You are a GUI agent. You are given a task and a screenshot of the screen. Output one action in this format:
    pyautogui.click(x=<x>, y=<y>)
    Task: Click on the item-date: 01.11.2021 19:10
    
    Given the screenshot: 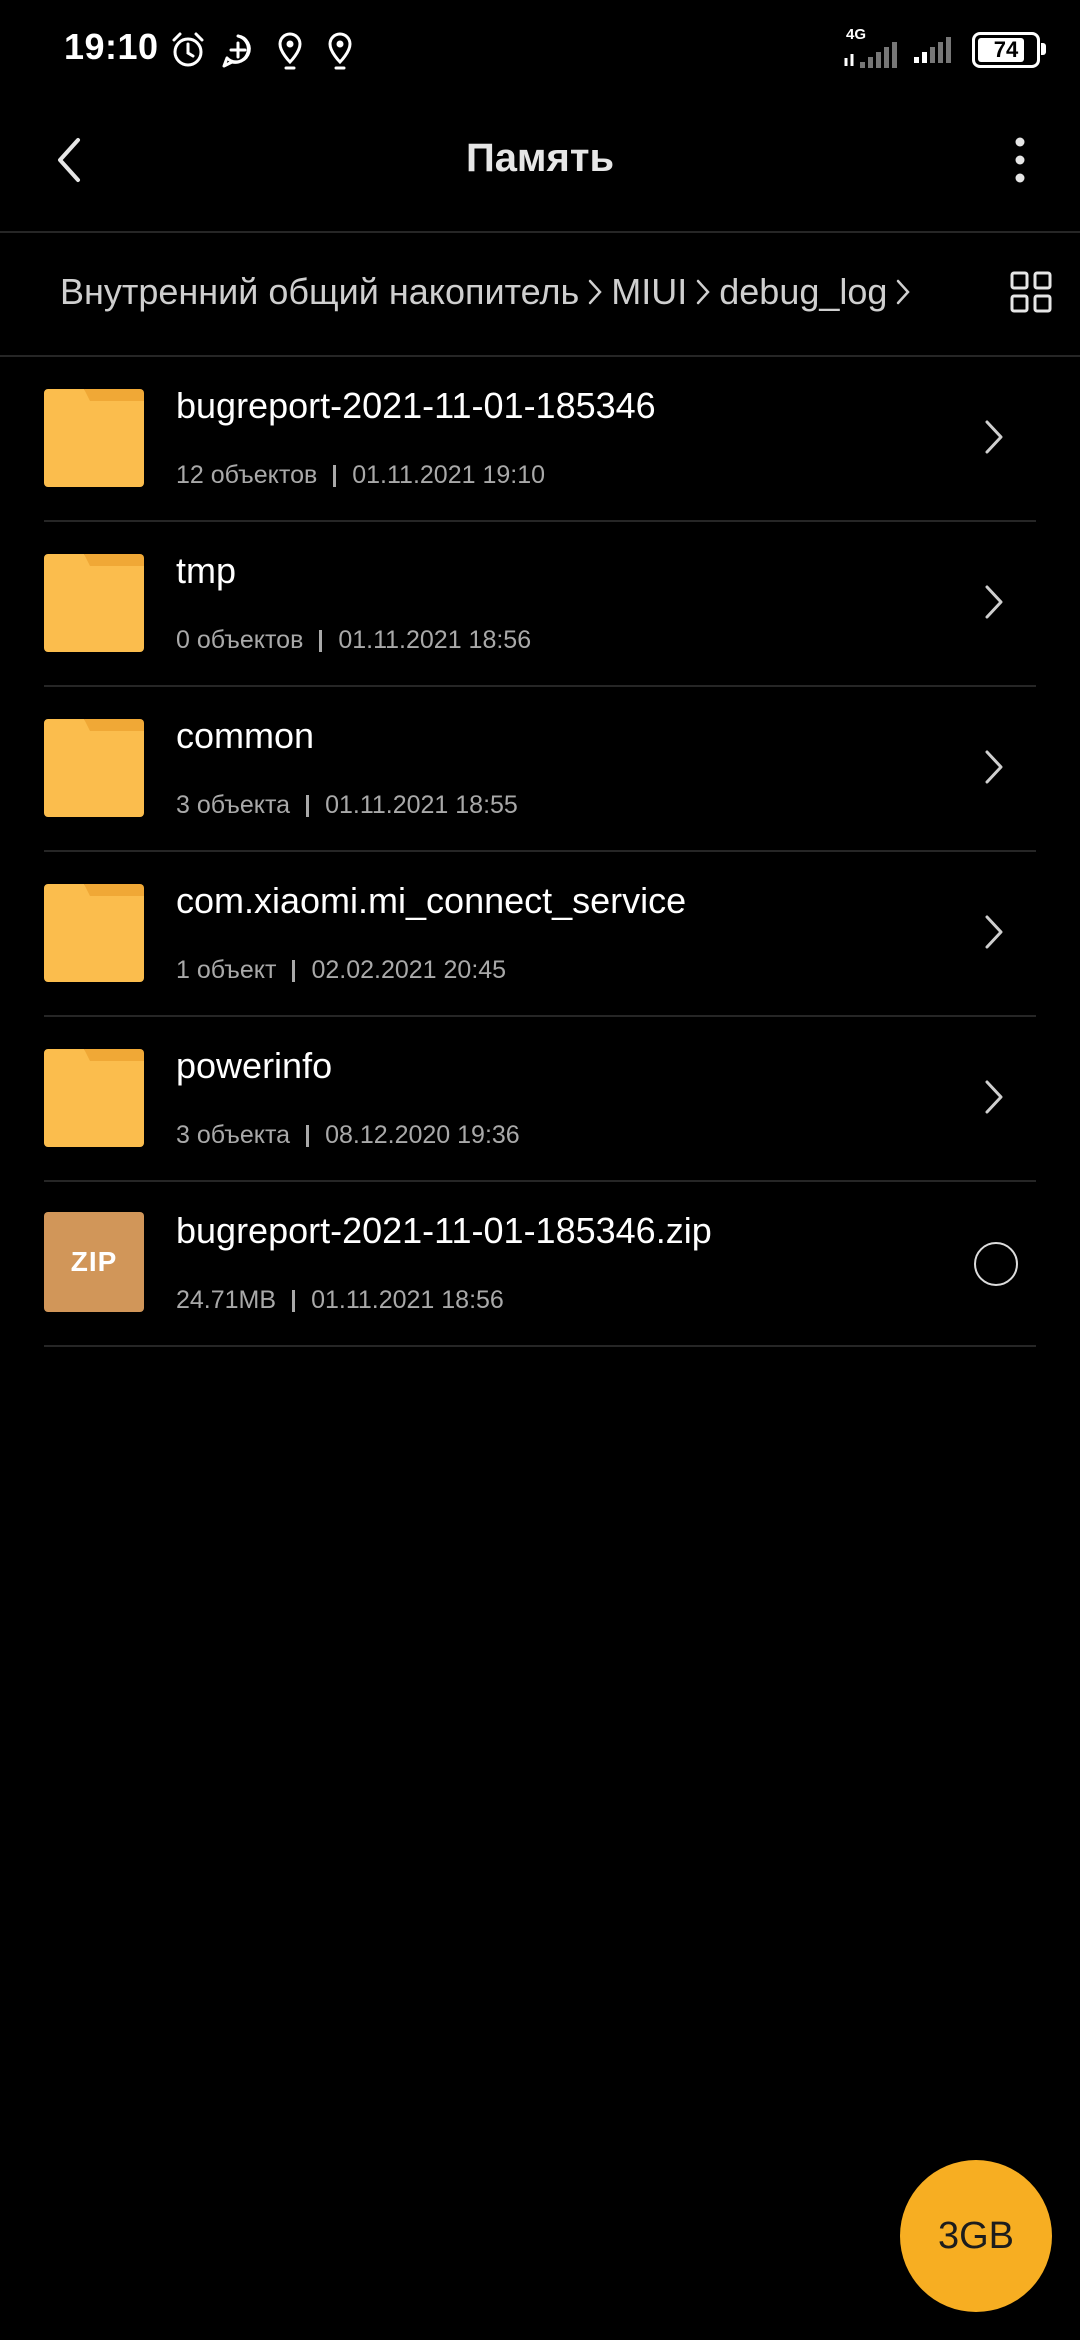 What is the action you would take?
    pyautogui.click(x=449, y=475)
    